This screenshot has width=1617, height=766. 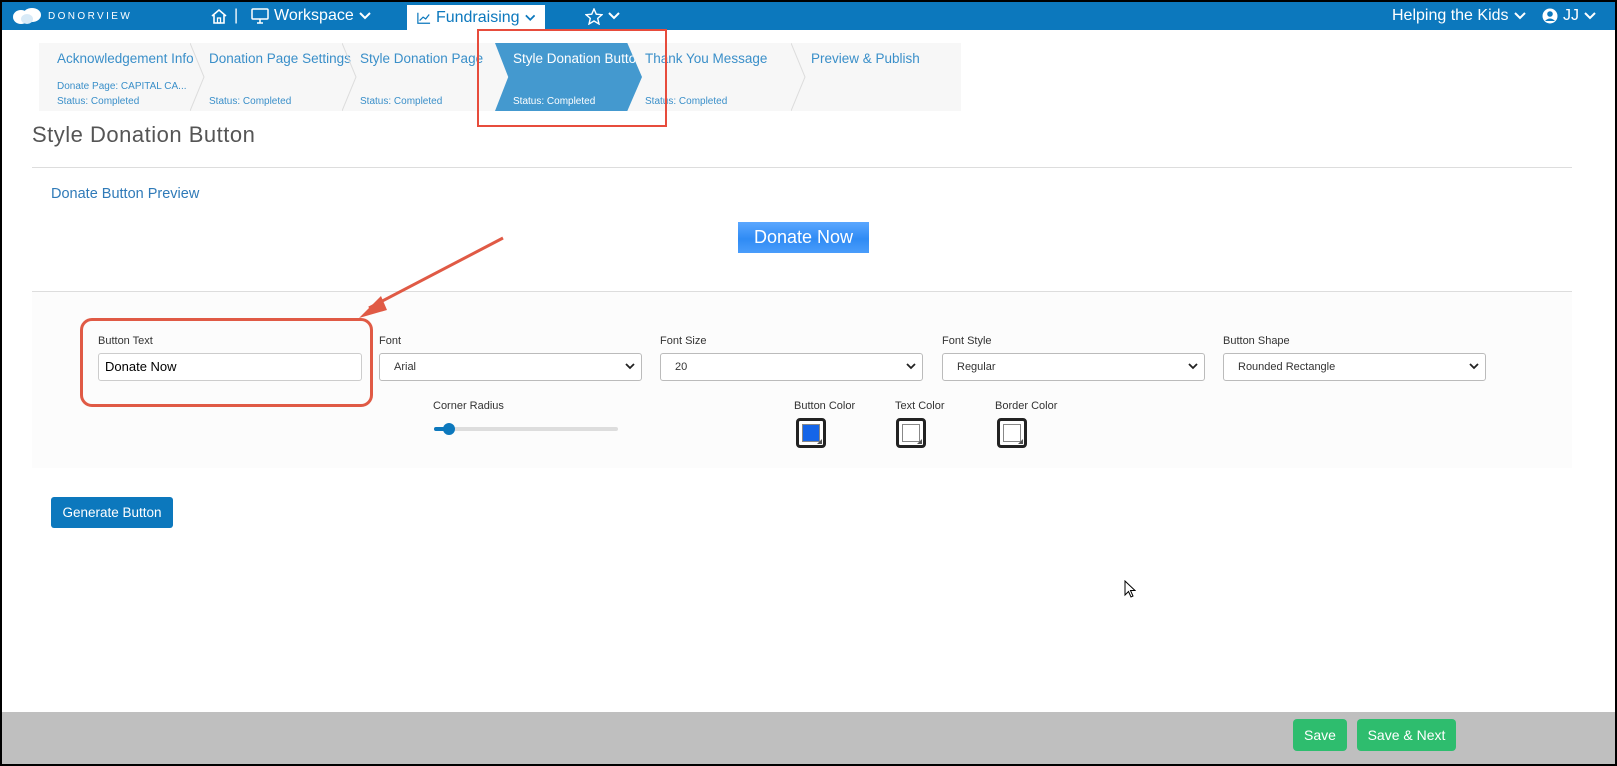 What do you see at coordinates (226, 362) in the screenshot?
I see `button-text-callout` at bounding box center [226, 362].